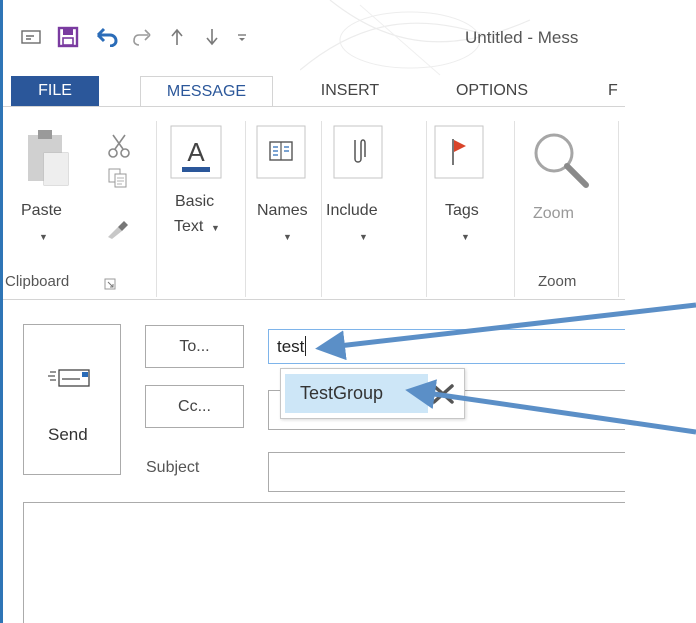 This screenshot has width=696, height=623. Describe the element at coordinates (107, 37) in the screenshot. I see `undo-icon` at that location.